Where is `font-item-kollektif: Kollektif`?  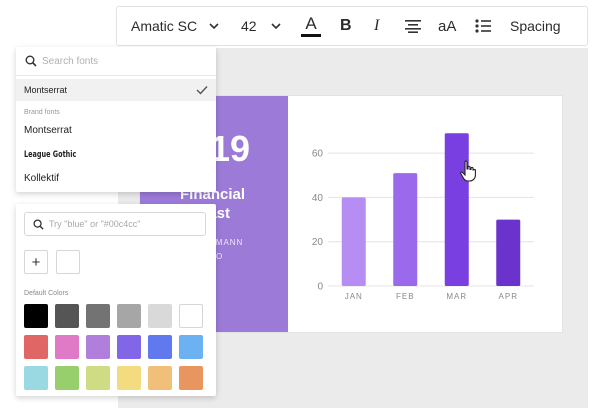 font-item-kollektif: Kollektif is located at coordinates (41, 178).